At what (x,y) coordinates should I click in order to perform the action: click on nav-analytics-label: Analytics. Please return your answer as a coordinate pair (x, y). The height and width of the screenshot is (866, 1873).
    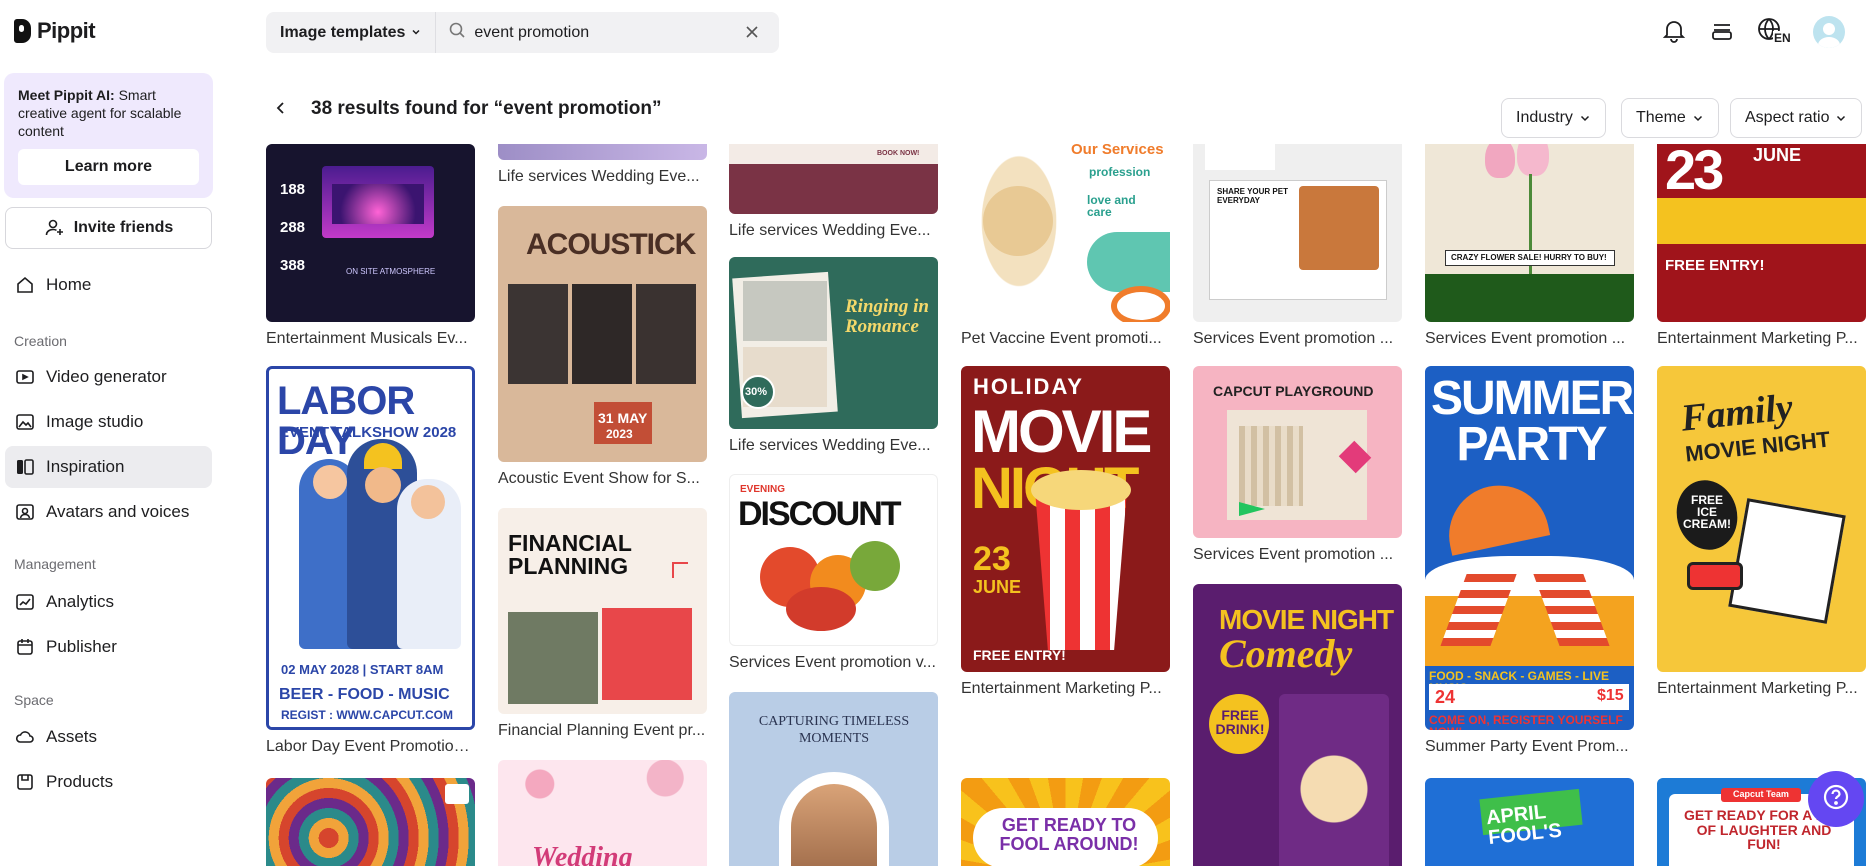
    Looking at the image, I should click on (80, 601).